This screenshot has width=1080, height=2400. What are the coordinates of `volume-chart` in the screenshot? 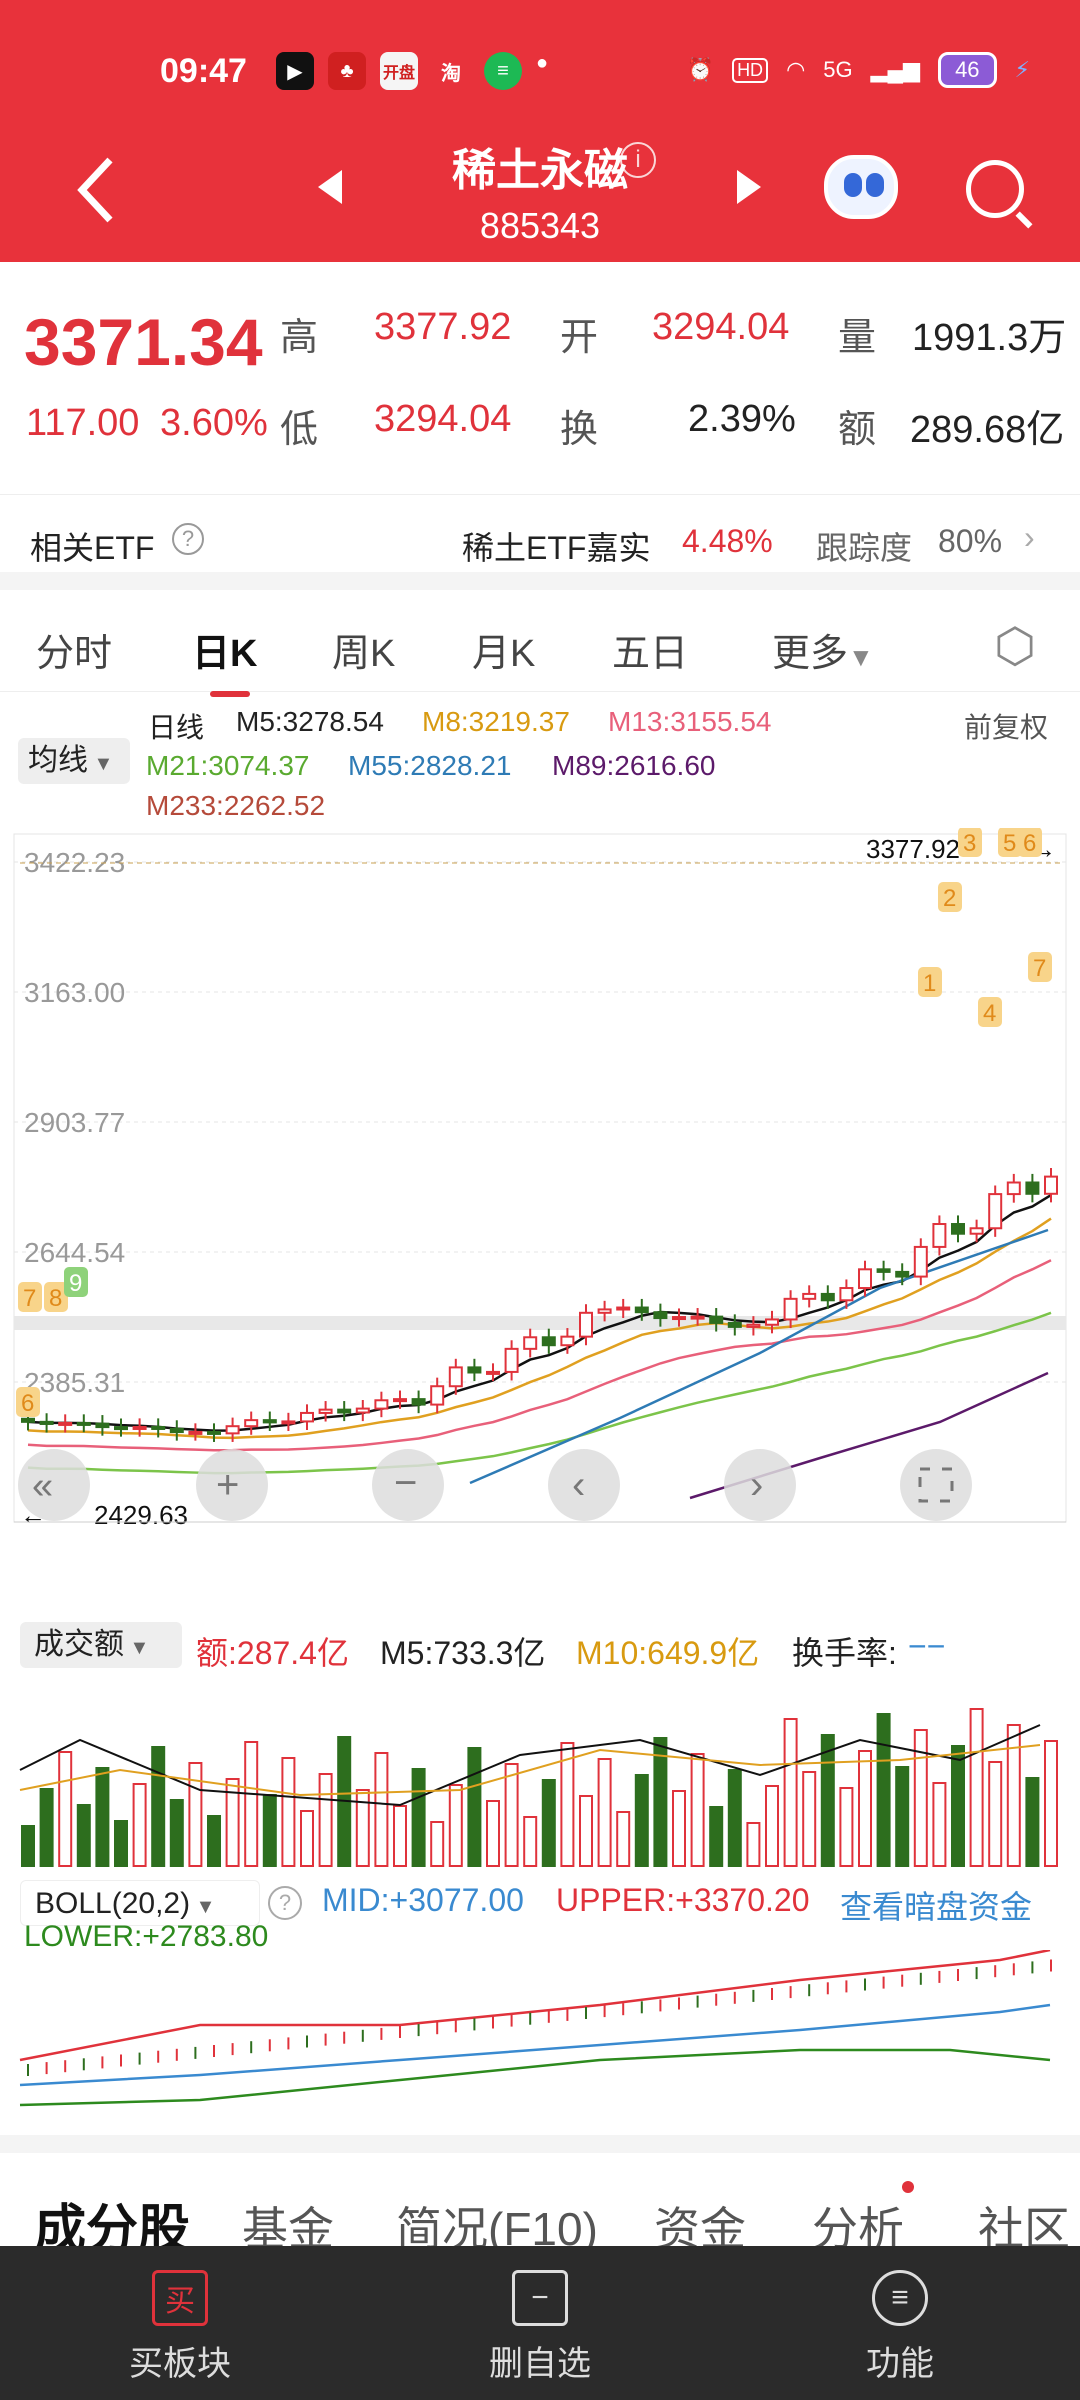 It's located at (540, 1775).